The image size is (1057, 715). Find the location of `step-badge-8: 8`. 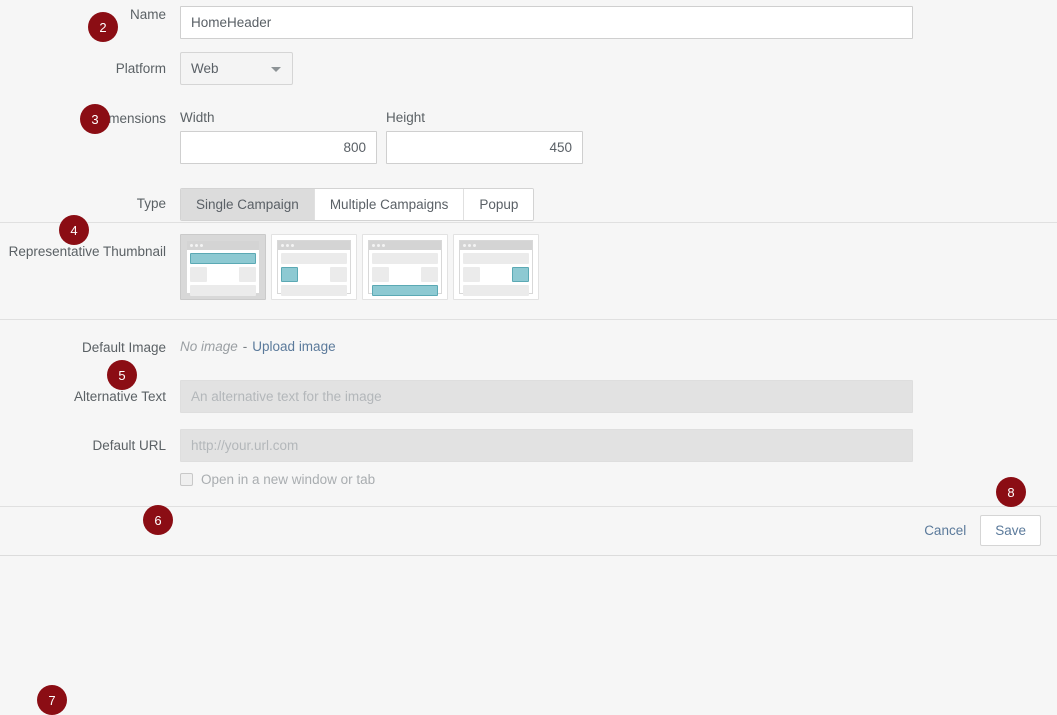

step-badge-8: 8 is located at coordinates (1011, 492).